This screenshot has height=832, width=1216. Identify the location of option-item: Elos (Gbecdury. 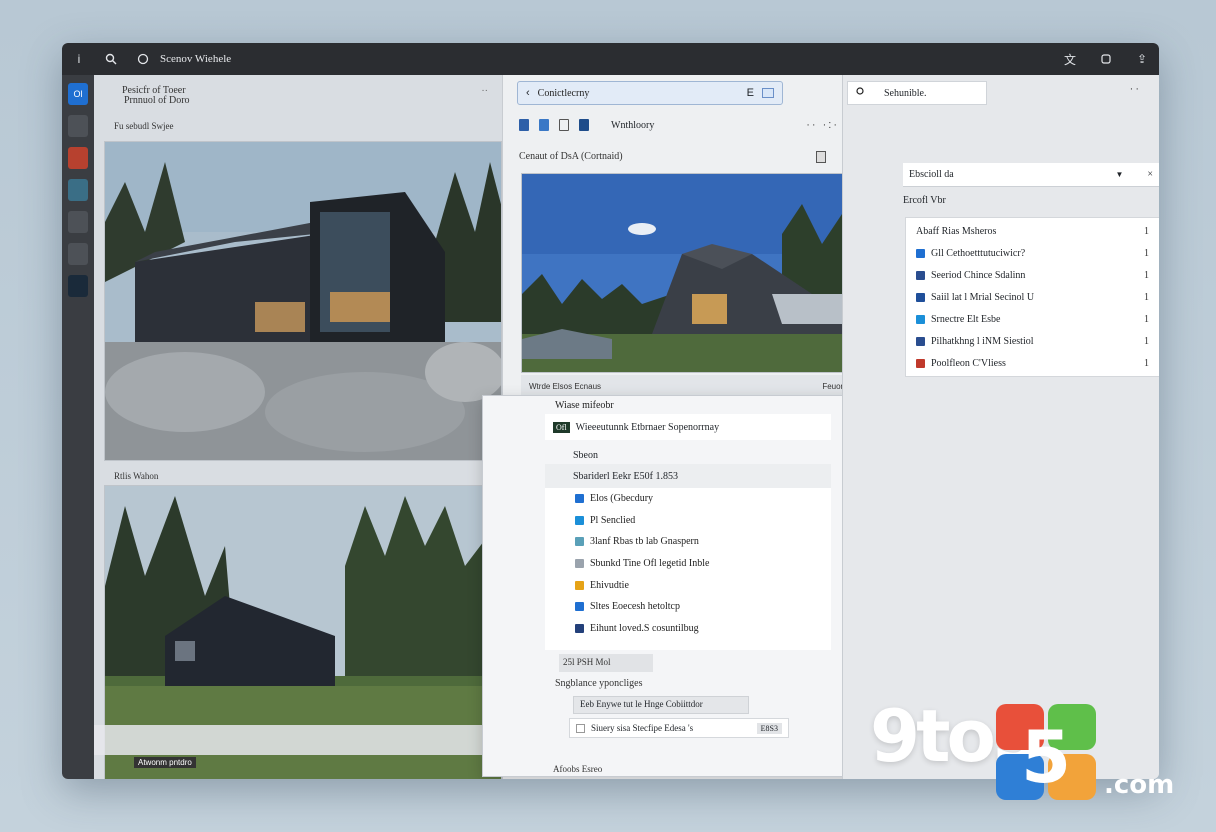
(688, 499).